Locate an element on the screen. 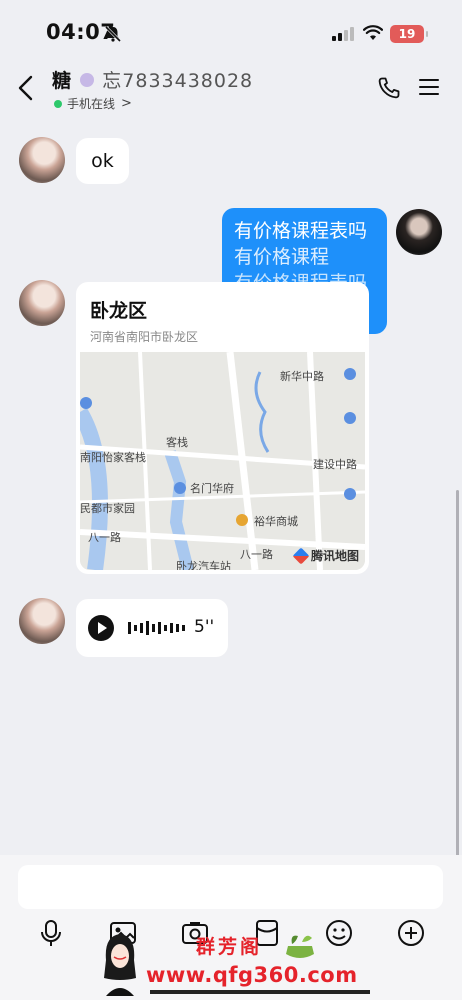 This screenshot has width=462, height=1000. location-address: 河南省南阳市卧龙区 is located at coordinates (144, 337).